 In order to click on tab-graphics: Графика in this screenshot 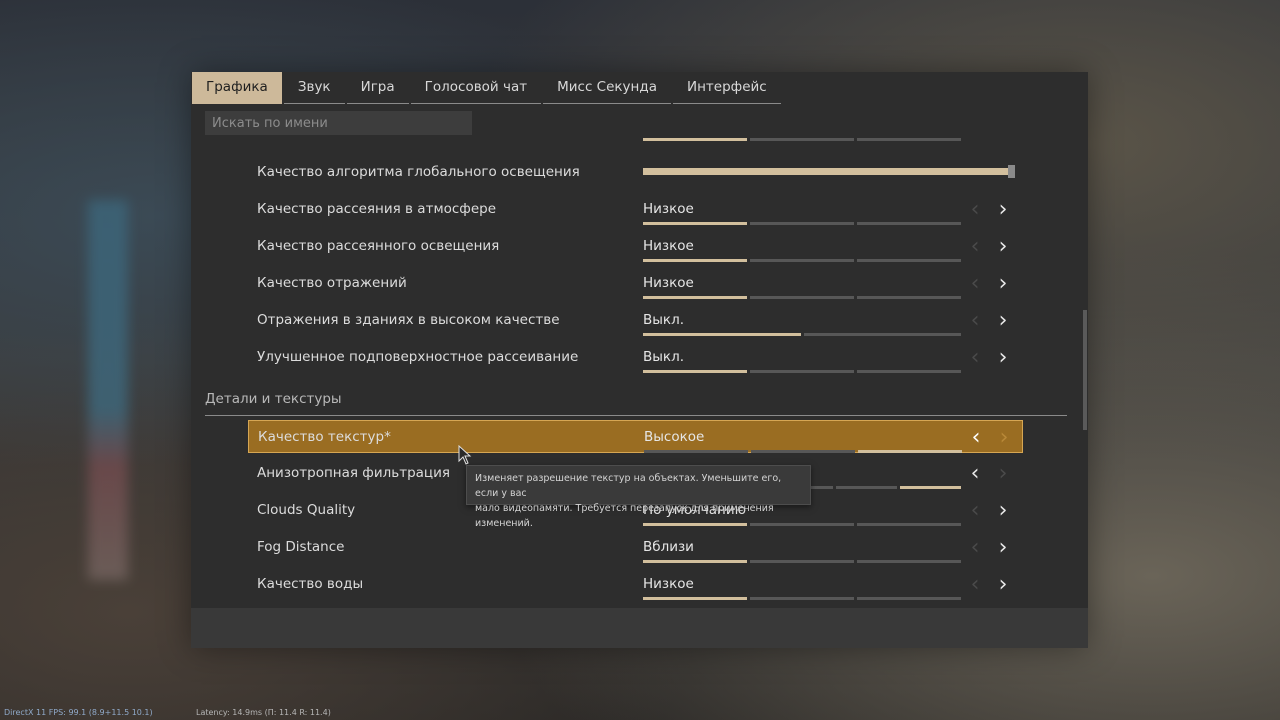, I will do `click(237, 88)`.